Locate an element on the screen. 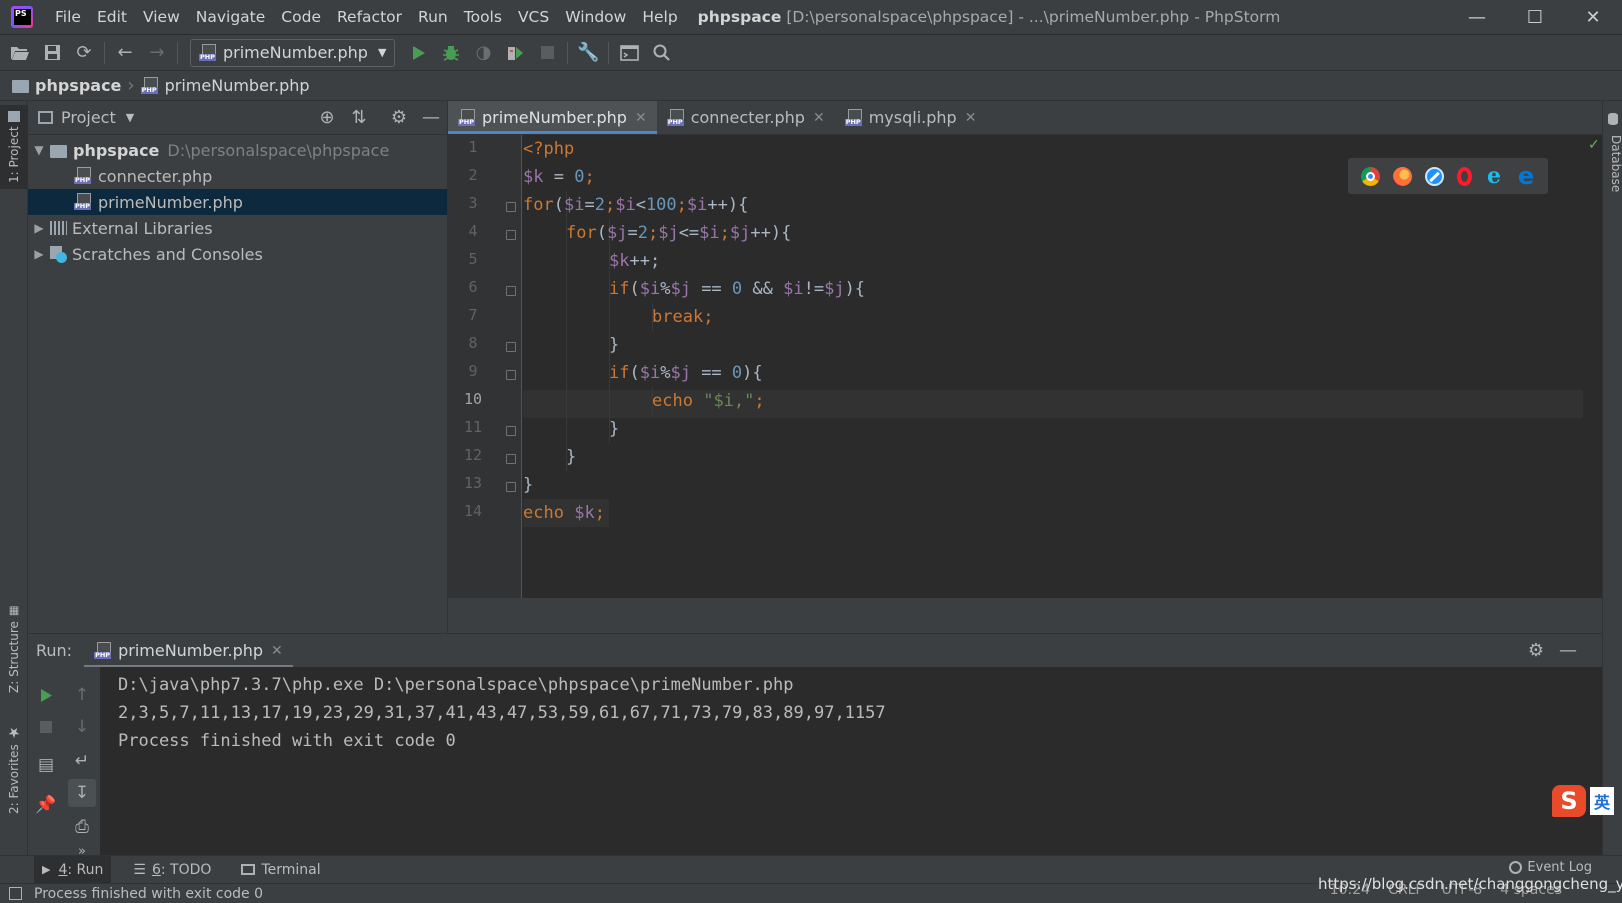  tree-node-root: ▼ phpspace D:\personalspace\phpspace is located at coordinates (237, 150).